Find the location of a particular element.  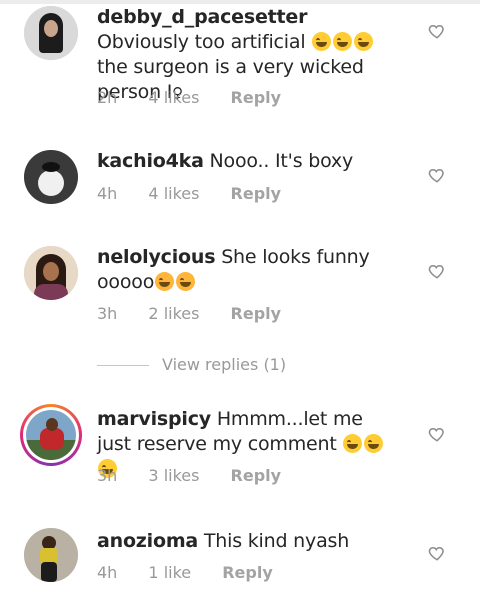

comment-likes: 3 likes is located at coordinates (173, 475).